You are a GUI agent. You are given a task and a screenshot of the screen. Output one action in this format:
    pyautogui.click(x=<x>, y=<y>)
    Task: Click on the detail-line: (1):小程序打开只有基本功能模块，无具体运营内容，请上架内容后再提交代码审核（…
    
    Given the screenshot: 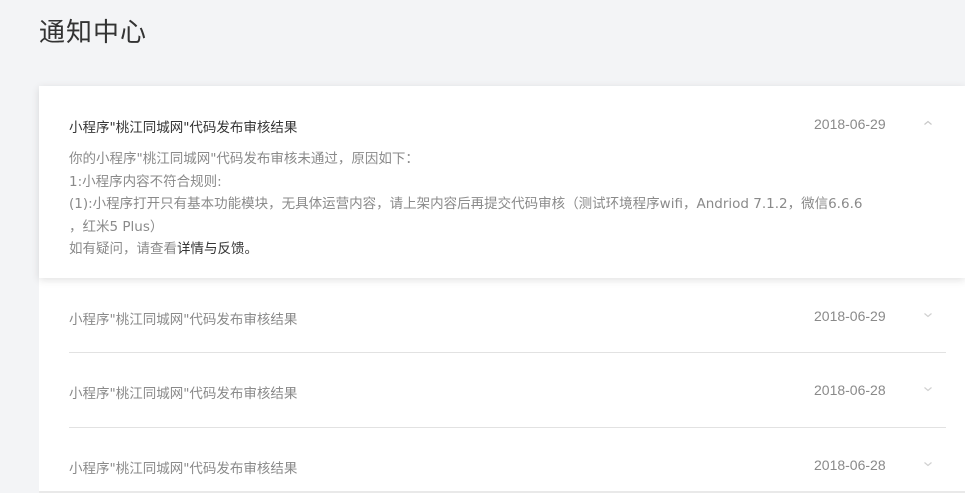 What is the action you would take?
    pyautogui.click(x=466, y=204)
    